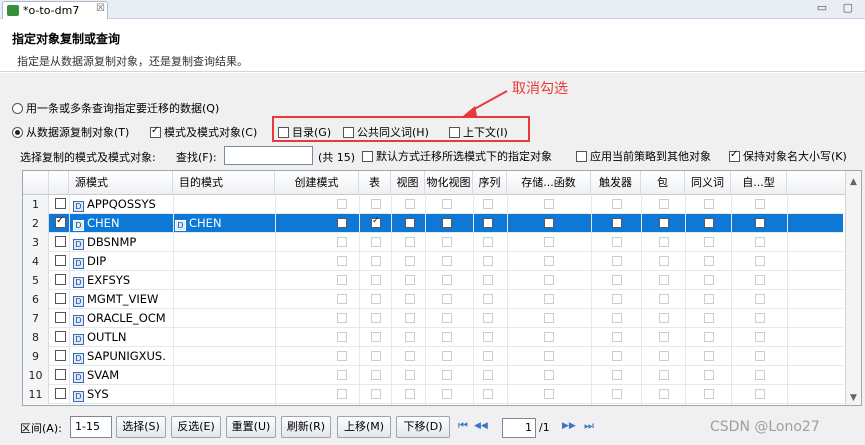 The image size is (865, 445). Describe the element at coordinates (317, 183) in the screenshot. I see `column-header: 创建模式` at that location.